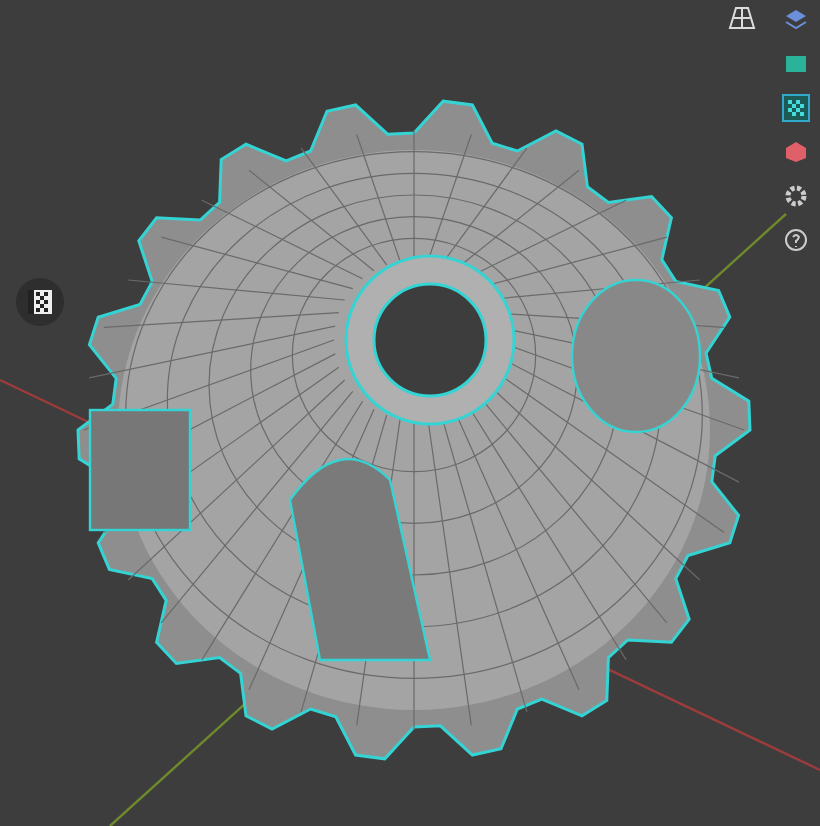  What do you see at coordinates (796, 152) in the screenshot?
I see `cube-icon` at bounding box center [796, 152].